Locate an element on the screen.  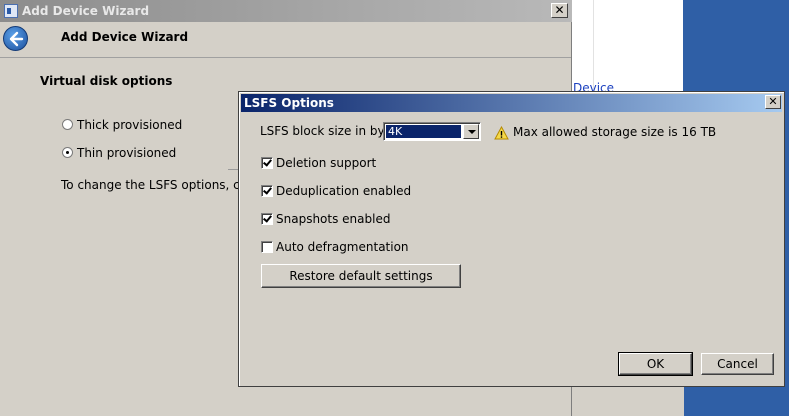
wizard-app-icon is located at coordinates (11, 11).